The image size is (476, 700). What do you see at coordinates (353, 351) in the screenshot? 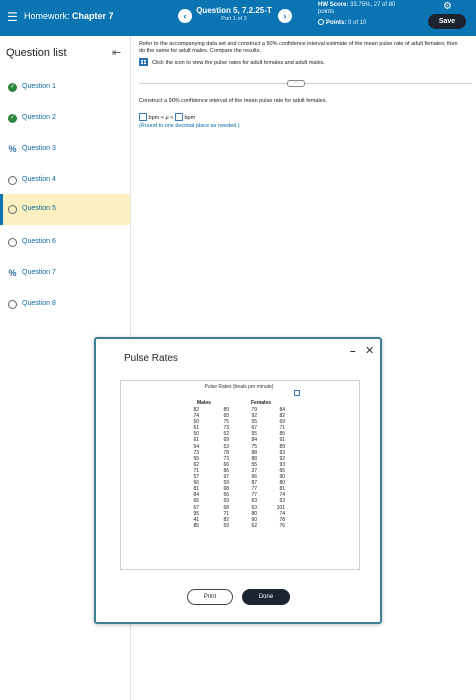
I see `minimize-icon: –` at bounding box center [353, 351].